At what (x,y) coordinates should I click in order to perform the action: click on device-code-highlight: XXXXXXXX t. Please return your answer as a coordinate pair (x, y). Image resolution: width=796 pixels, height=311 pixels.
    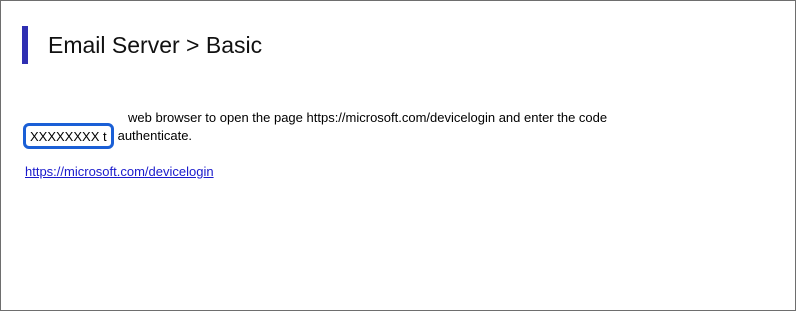
    Looking at the image, I should click on (68, 136).